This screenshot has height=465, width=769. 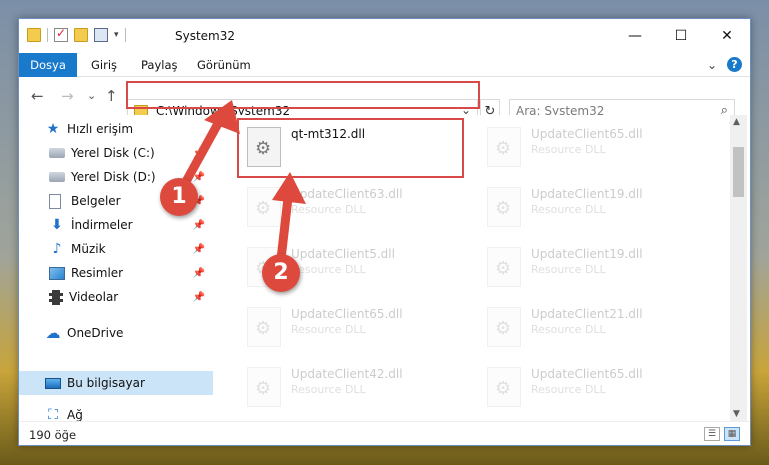 I want to click on sidebar-item-label: Müzik, so click(x=88, y=249).